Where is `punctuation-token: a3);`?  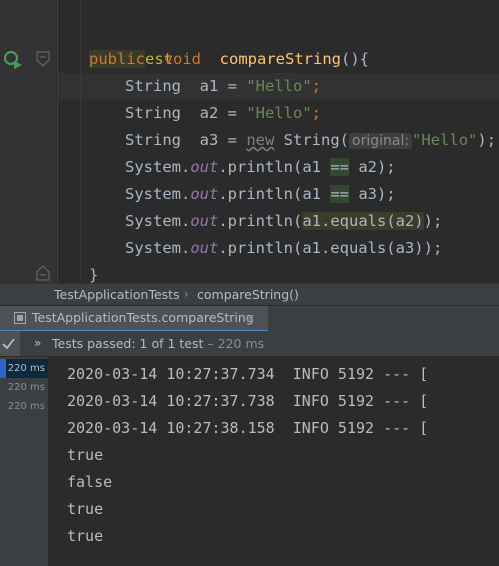 punctuation-token: a3); is located at coordinates (372, 194).